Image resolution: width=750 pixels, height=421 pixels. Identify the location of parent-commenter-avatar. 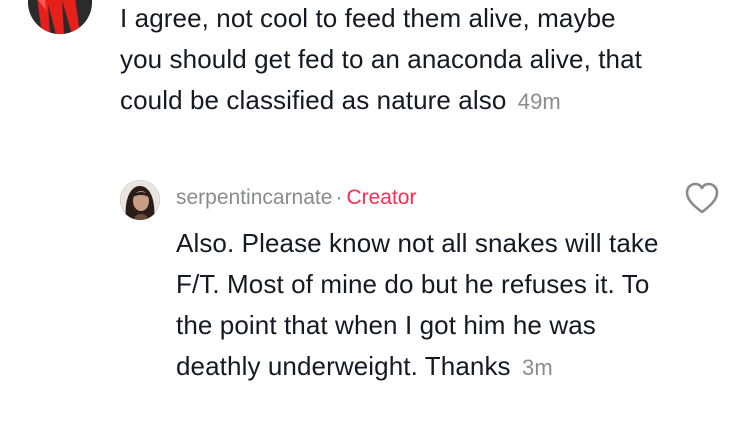
(60, 17).